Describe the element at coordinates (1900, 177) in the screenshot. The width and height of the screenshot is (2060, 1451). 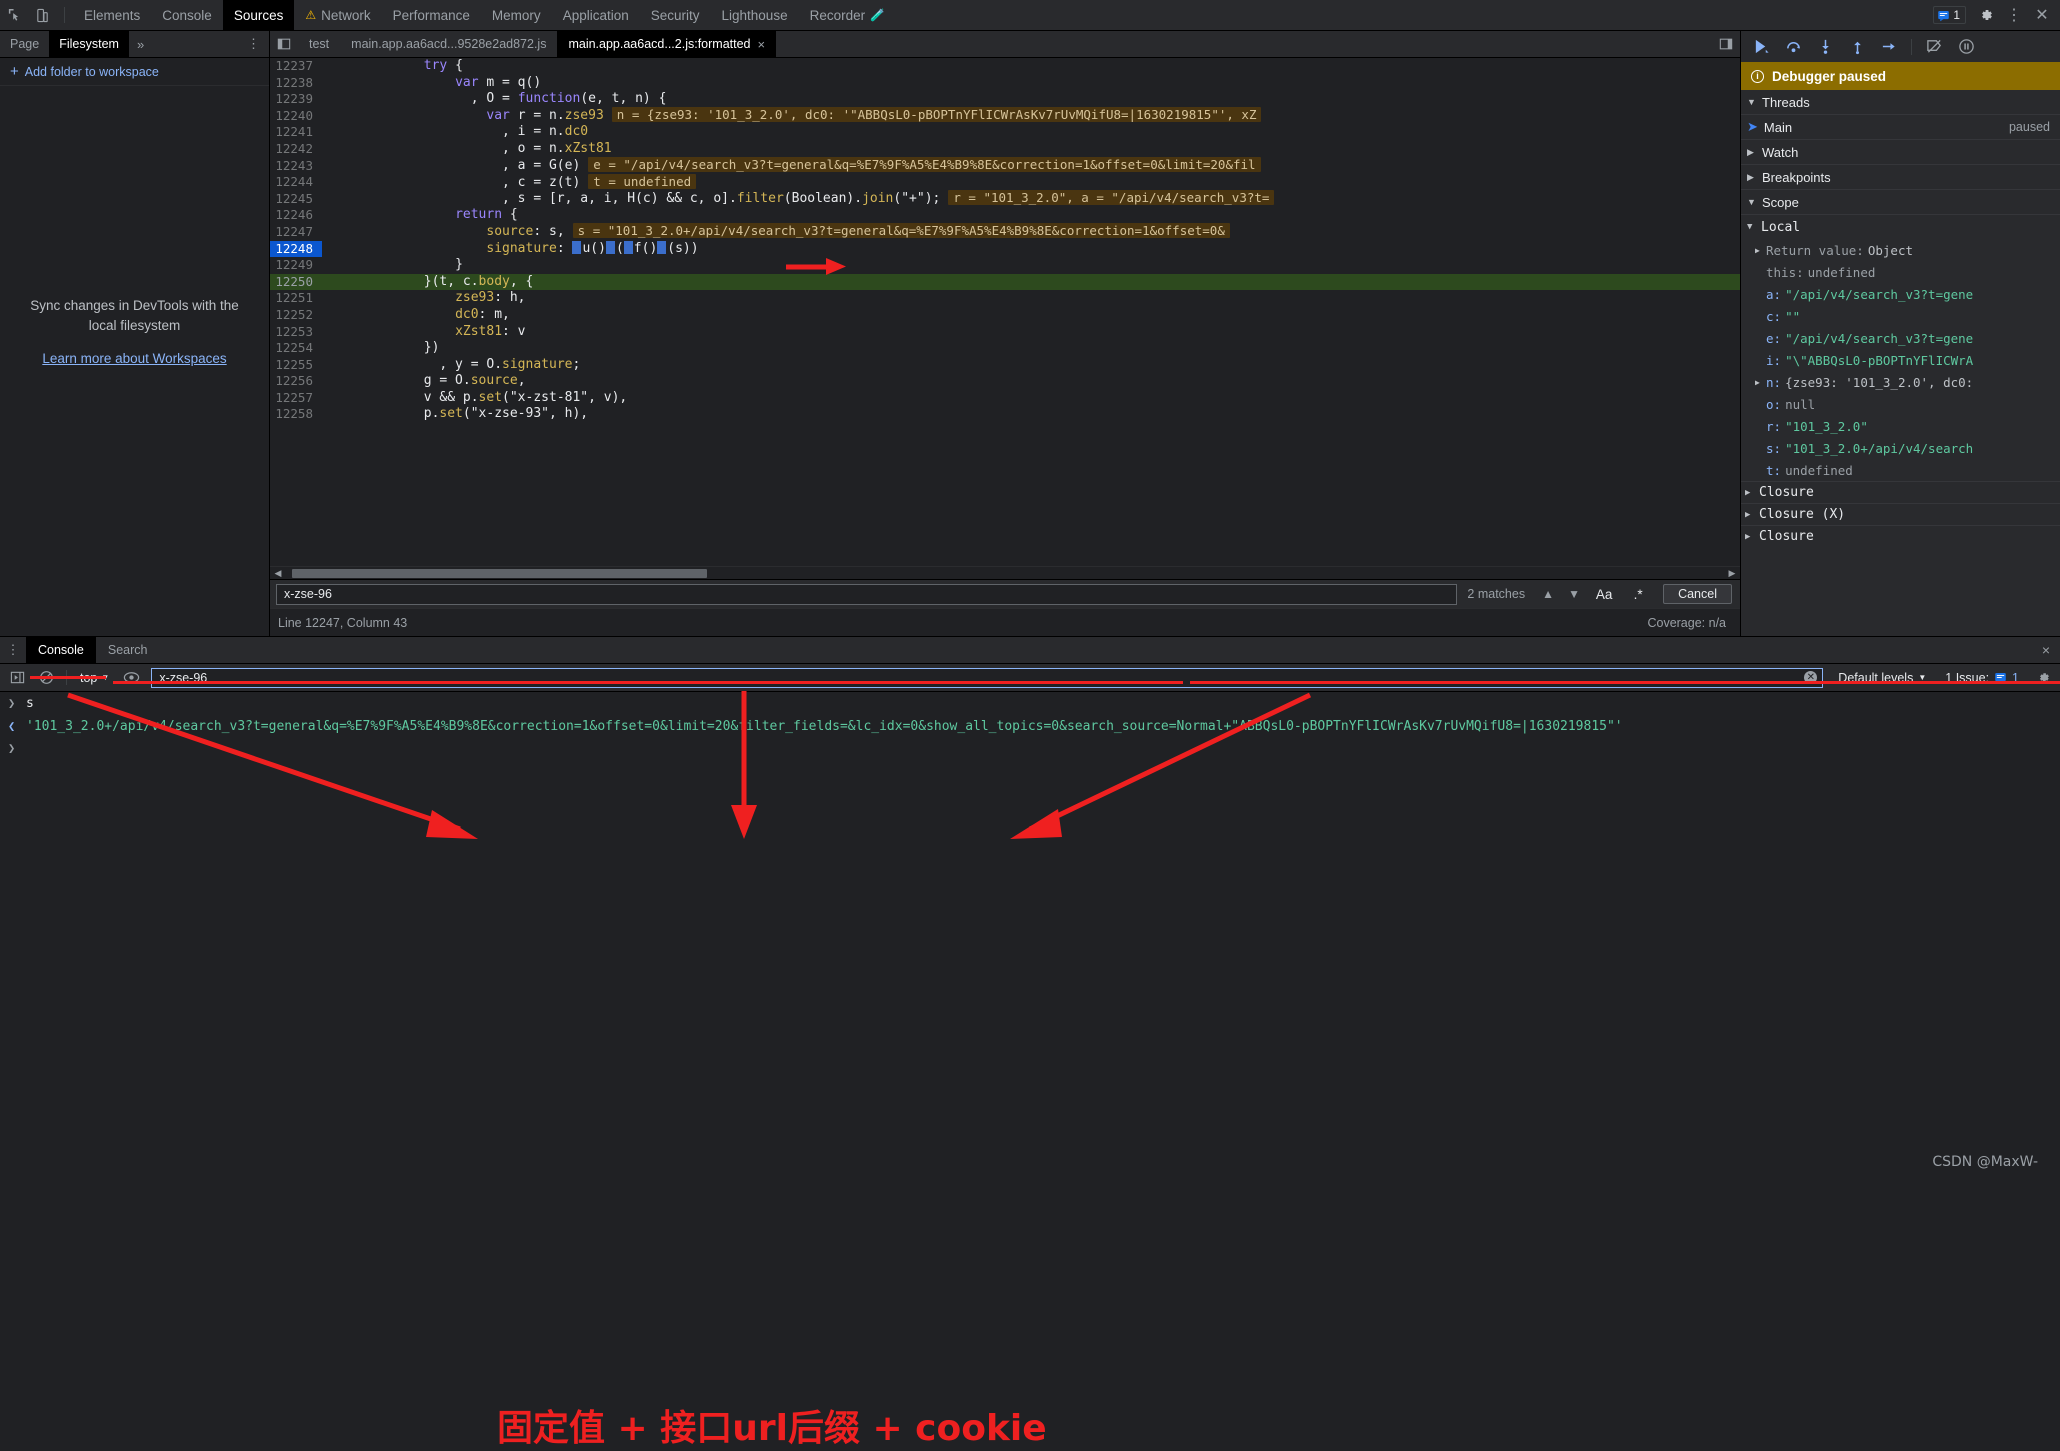
I see `section-breakpoints: ▶ Breakpoints` at that location.